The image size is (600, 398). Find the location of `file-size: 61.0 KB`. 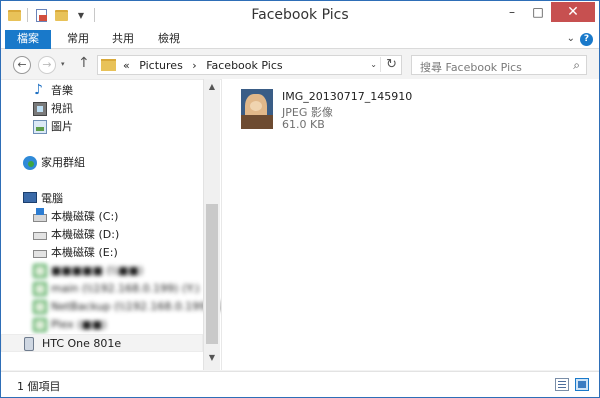

file-size: 61.0 KB is located at coordinates (303, 124).